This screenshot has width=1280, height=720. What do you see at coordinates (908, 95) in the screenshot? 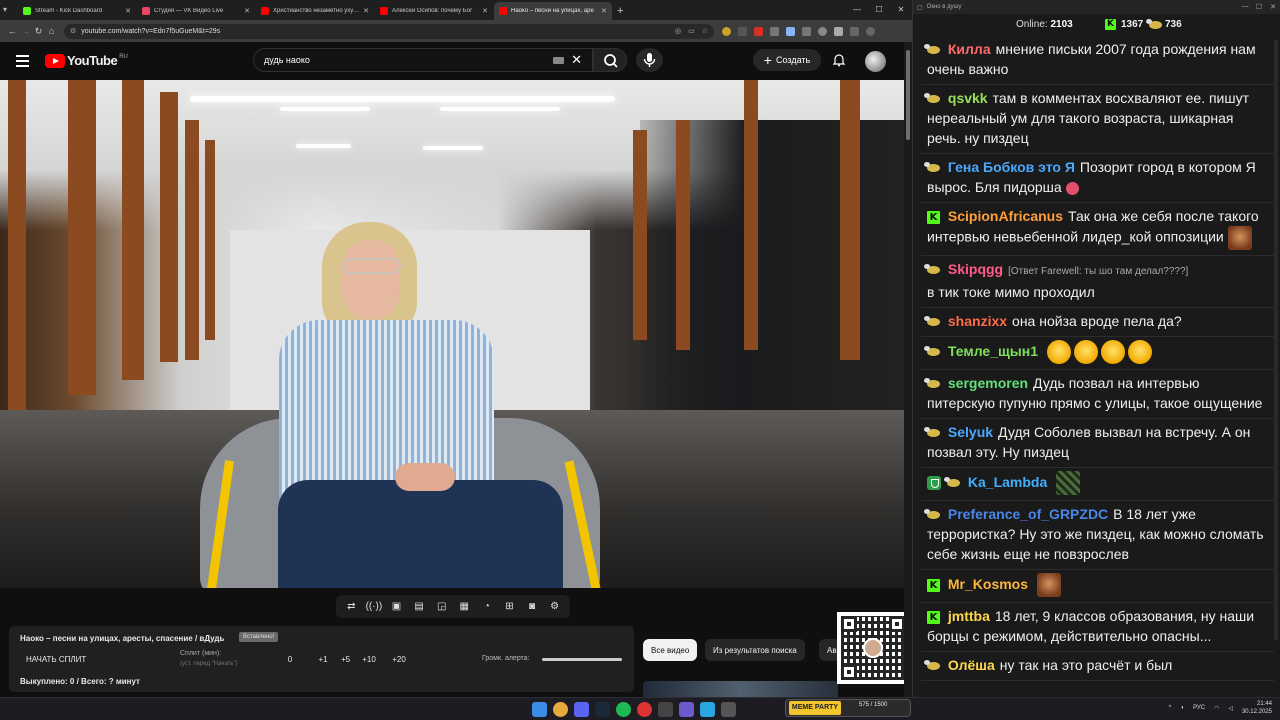
I see `scrollbar-thumb` at bounding box center [908, 95].